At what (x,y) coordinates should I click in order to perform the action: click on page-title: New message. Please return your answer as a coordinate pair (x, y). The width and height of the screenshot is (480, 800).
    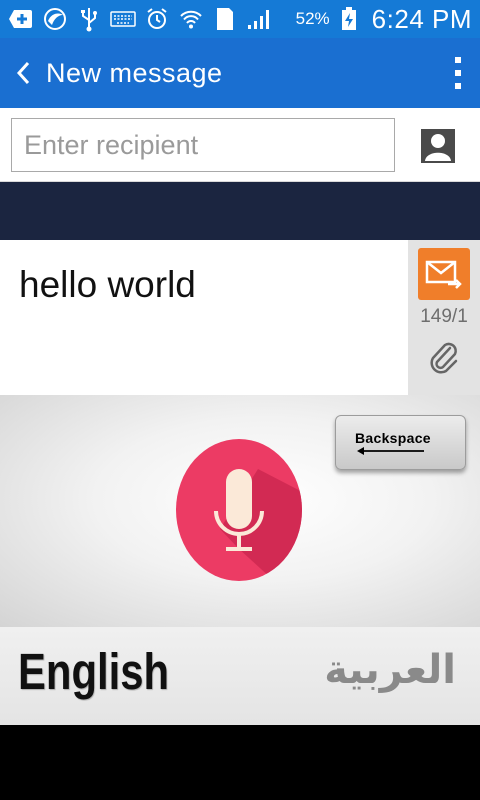
    Looking at the image, I should click on (134, 72).